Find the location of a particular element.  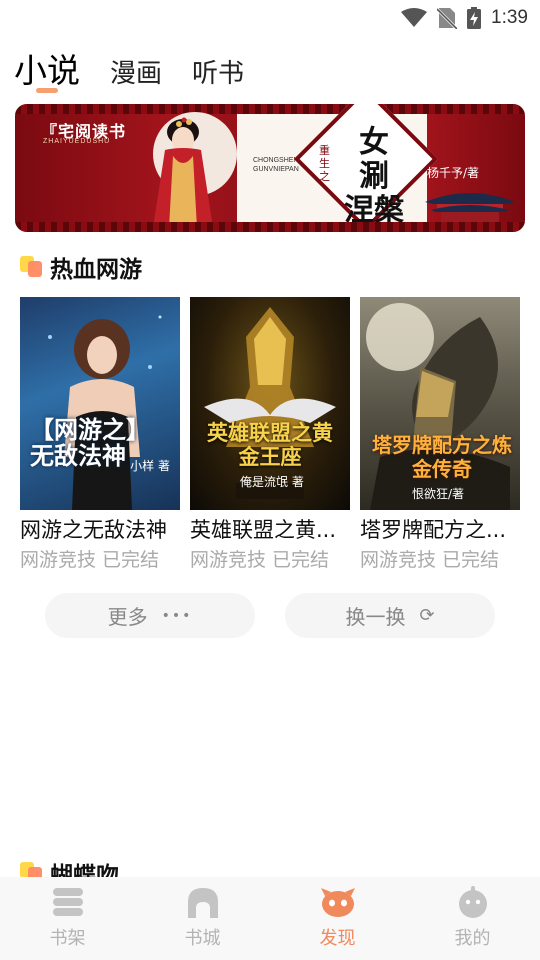

nav-bookshelf: 书架 is located at coordinates (67, 918).